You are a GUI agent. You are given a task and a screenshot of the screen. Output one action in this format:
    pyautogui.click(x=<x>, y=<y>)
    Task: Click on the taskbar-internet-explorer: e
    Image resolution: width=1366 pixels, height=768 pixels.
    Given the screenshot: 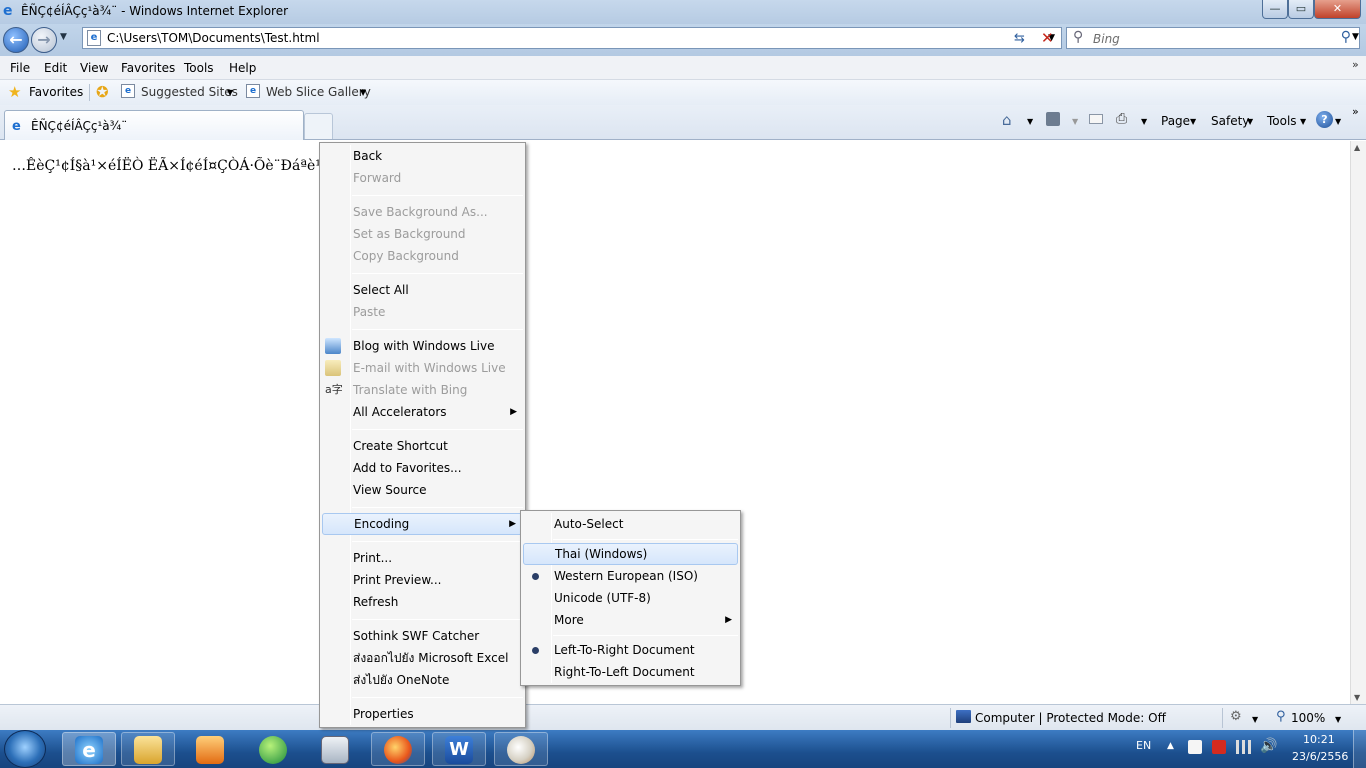 What is the action you would take?
    pyautogui.click(x=89, y=749)
    